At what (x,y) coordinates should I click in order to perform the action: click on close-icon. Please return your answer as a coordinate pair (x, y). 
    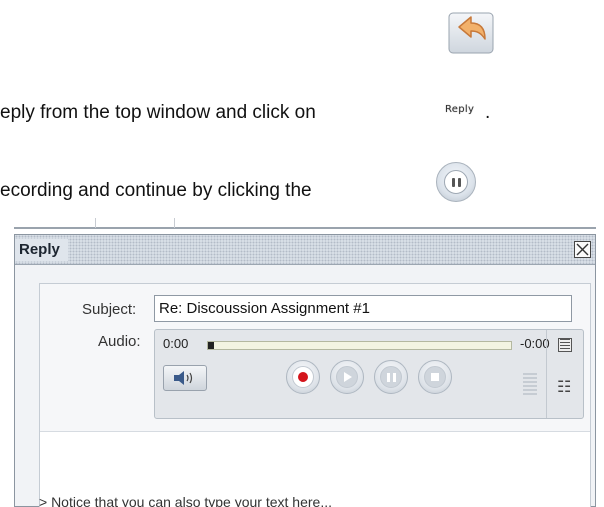
    Looking at the image, I should click on (582, 249).